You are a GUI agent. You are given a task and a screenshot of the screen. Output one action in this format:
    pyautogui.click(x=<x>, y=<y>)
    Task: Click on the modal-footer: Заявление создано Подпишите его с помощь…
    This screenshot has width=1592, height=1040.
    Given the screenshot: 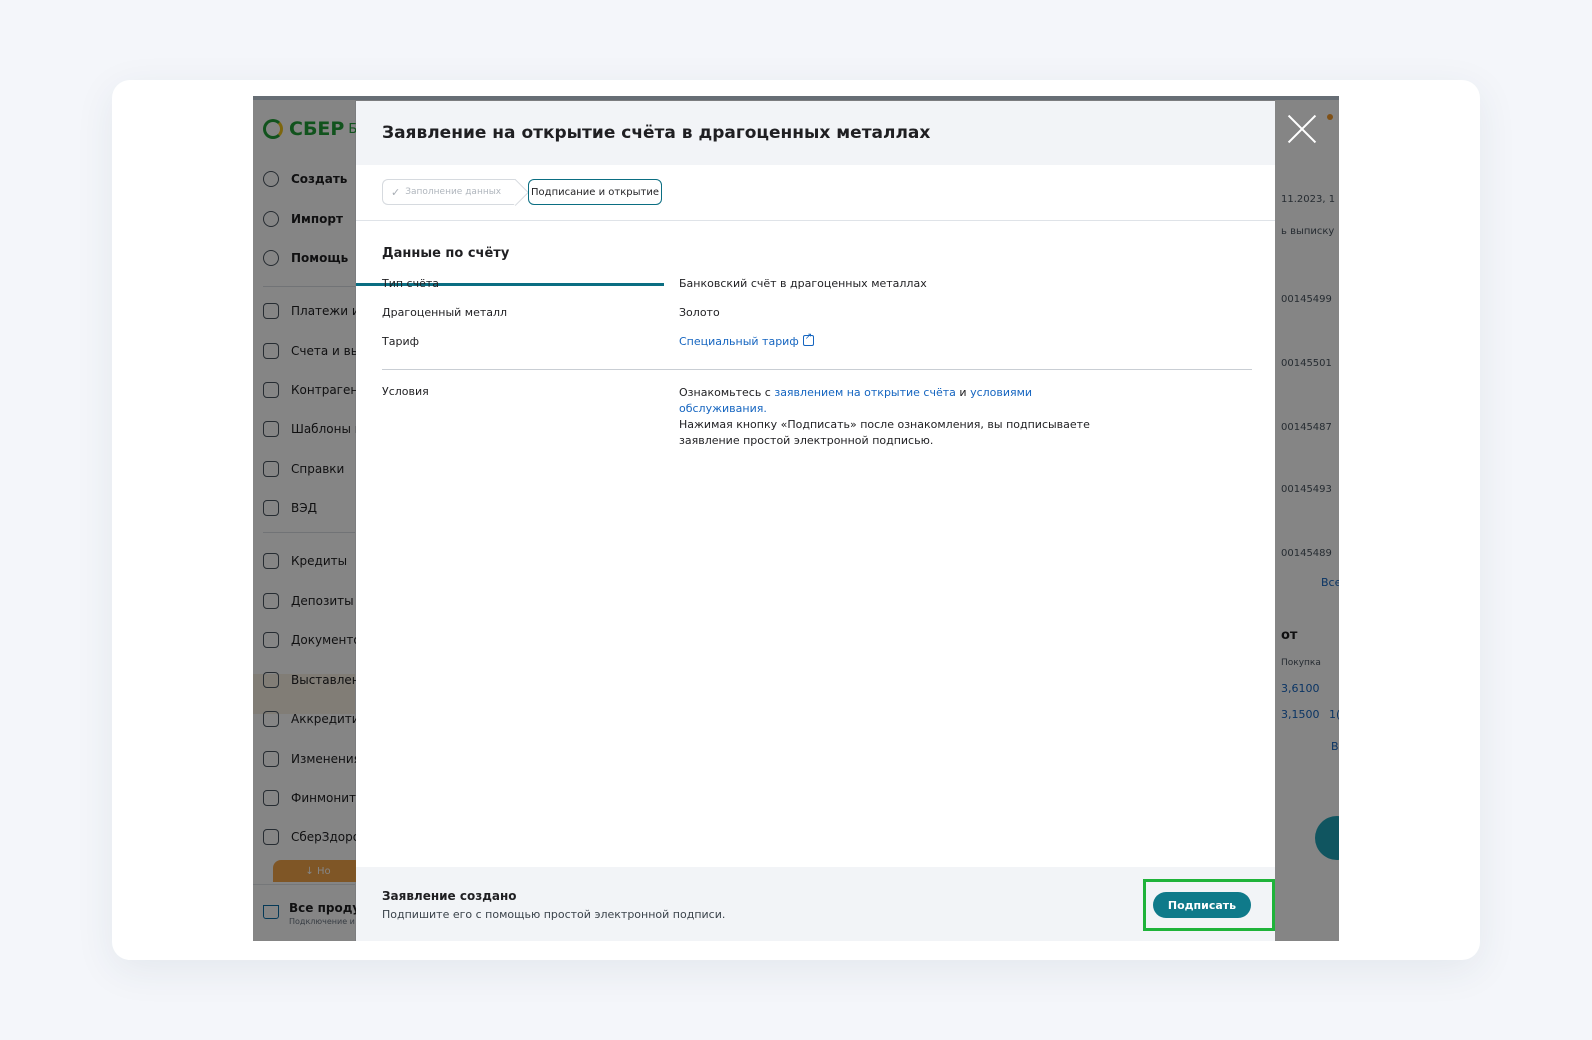 What is the action you would take?
    pyautogui.click(x=815, y=904)
    